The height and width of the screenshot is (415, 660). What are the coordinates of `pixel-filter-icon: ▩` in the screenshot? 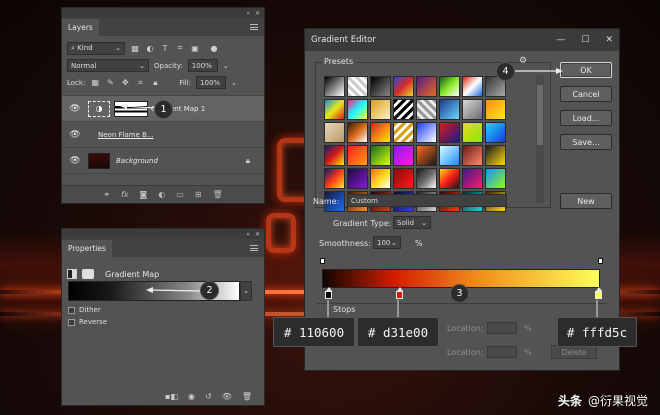 It's located at (135, 48).